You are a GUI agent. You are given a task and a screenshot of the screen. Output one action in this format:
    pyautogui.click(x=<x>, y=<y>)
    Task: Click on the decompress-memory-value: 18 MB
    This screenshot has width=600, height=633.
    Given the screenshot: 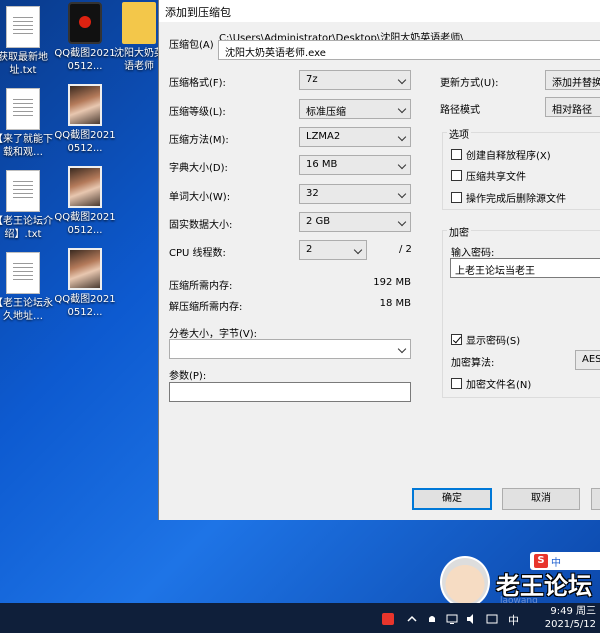 What is the action you would take?
    pyautogui.click(x=395, y=303)
    